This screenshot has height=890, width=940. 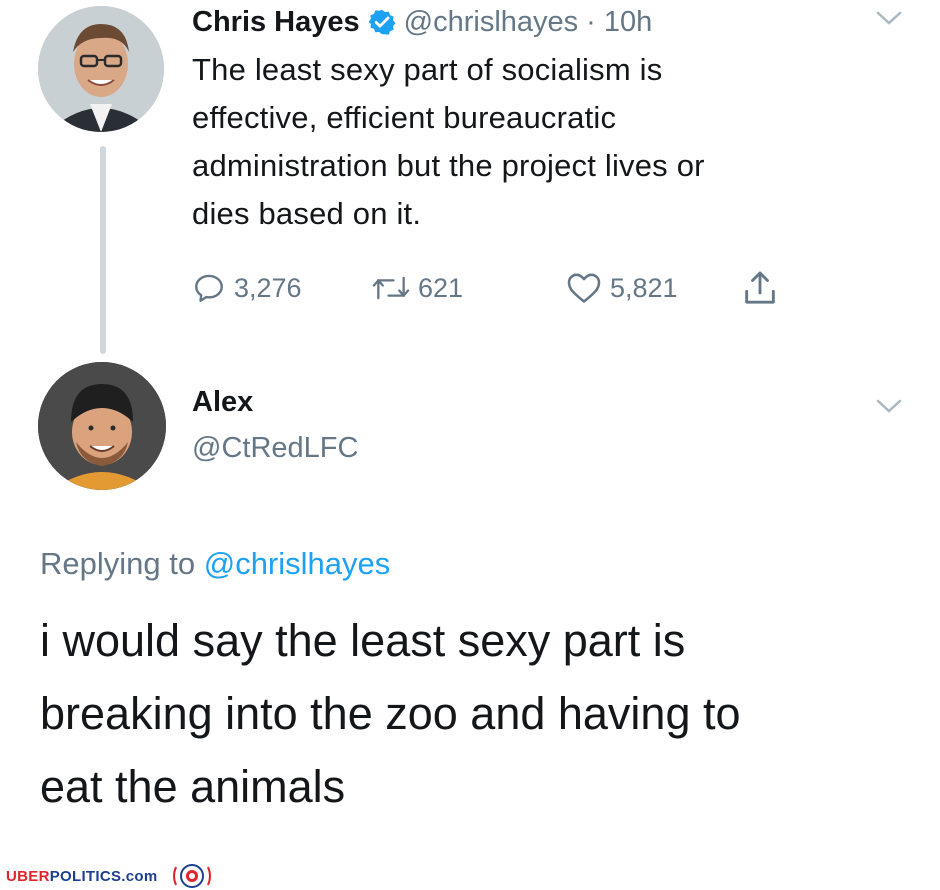 What do you see at coordinates (628, 22) in the screenshot?
I see `tweet-time: 10h` at bounding box center [628, 22].